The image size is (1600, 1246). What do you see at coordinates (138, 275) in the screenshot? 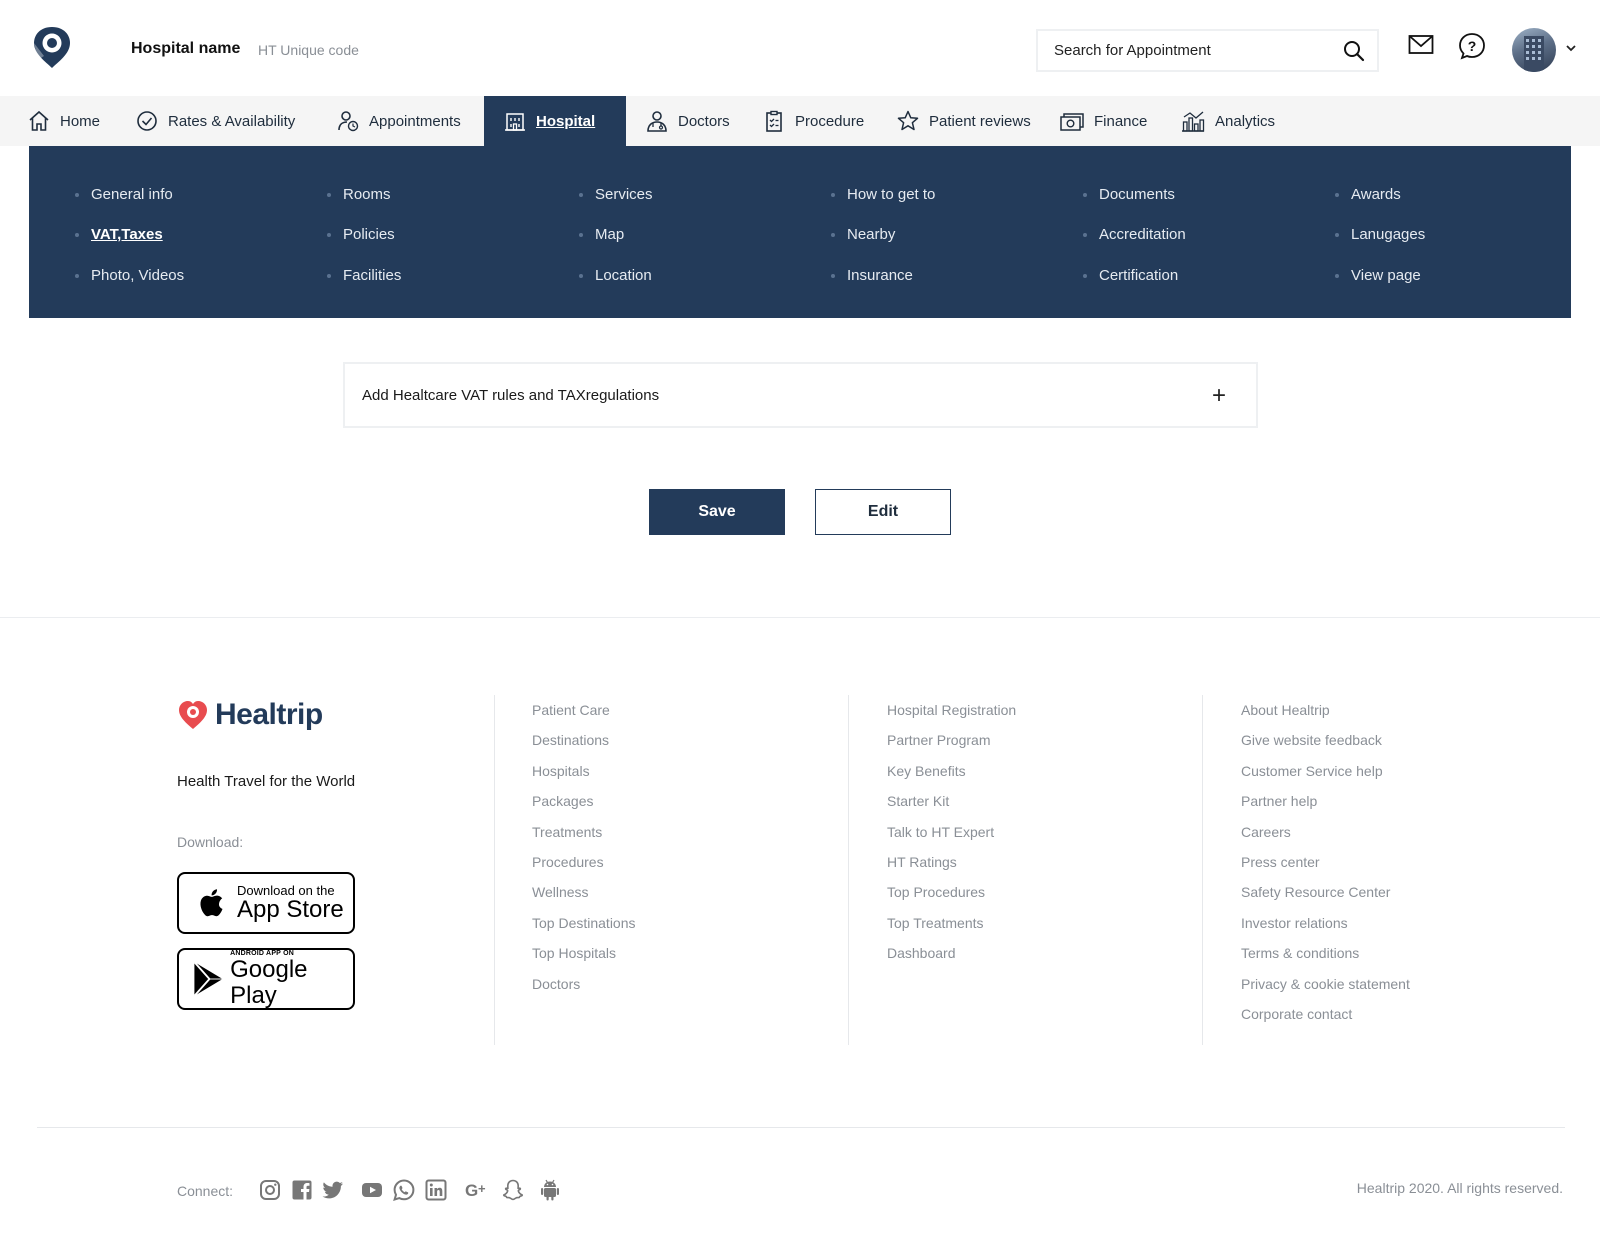
I see `submenu-label: Photo, Videos` at bounding box center [138, 275].